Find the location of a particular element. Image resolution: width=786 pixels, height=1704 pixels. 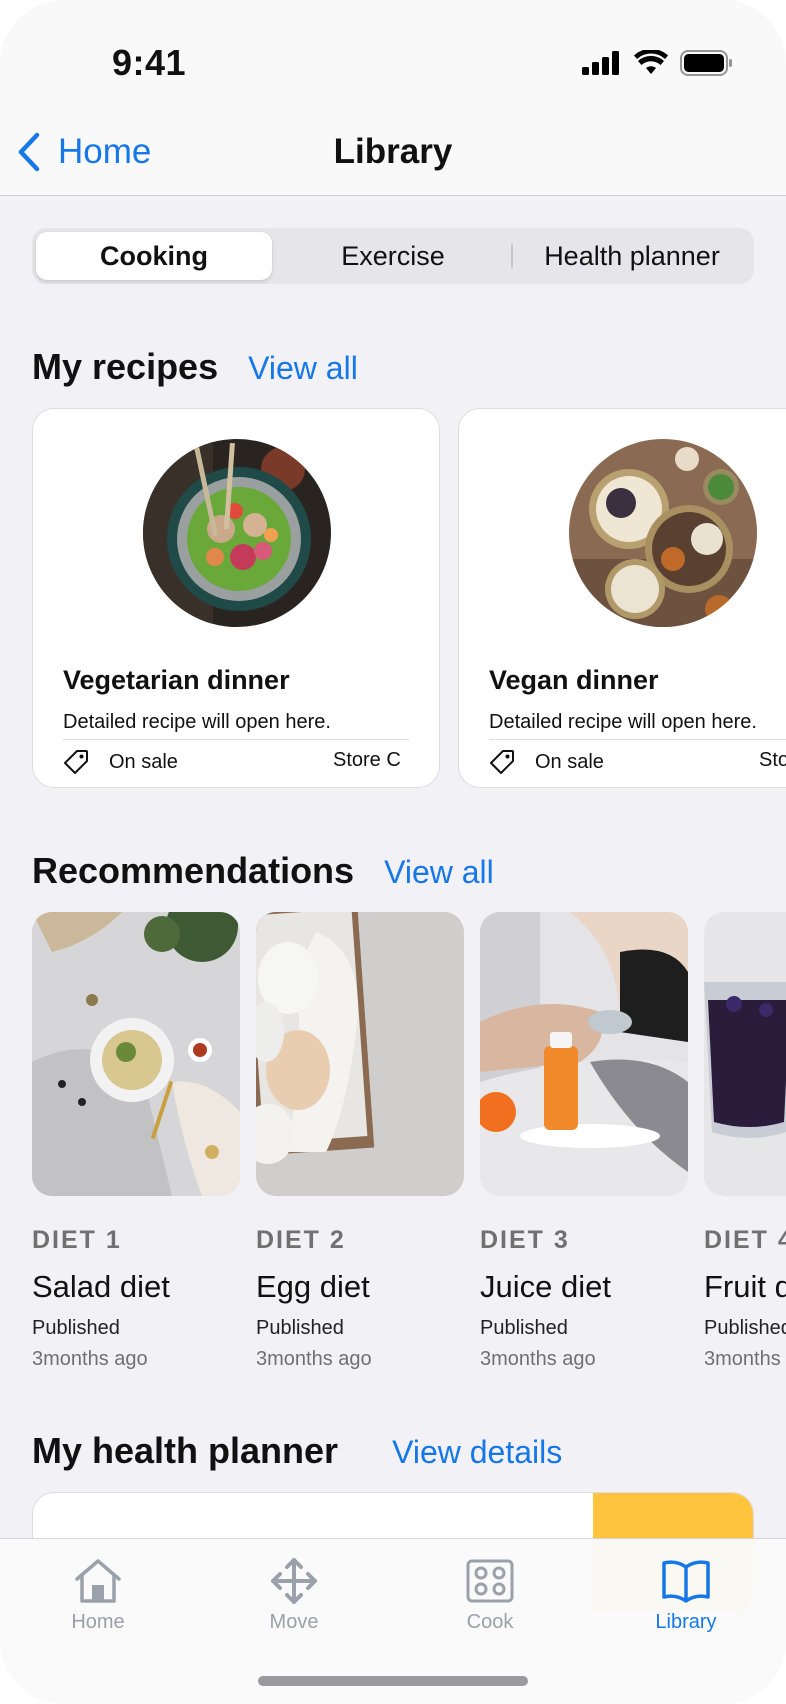

health-planner-view-details-link: View details is located at coordinates (477, 1452).